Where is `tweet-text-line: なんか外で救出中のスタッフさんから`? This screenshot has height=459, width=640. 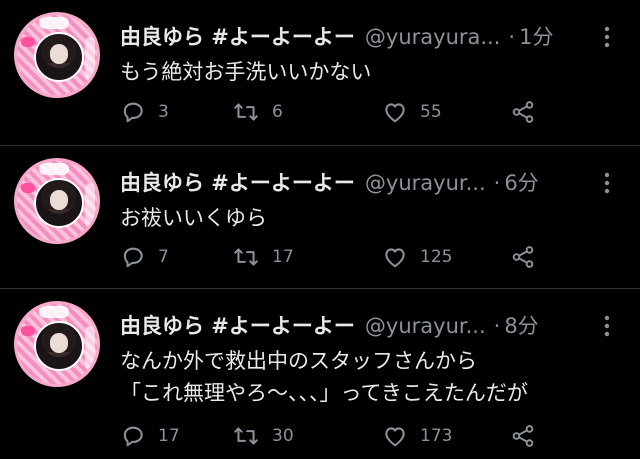 tweet-text-line: なんか外で救出中のスタッフさんから is located at coordinates (298, 361).